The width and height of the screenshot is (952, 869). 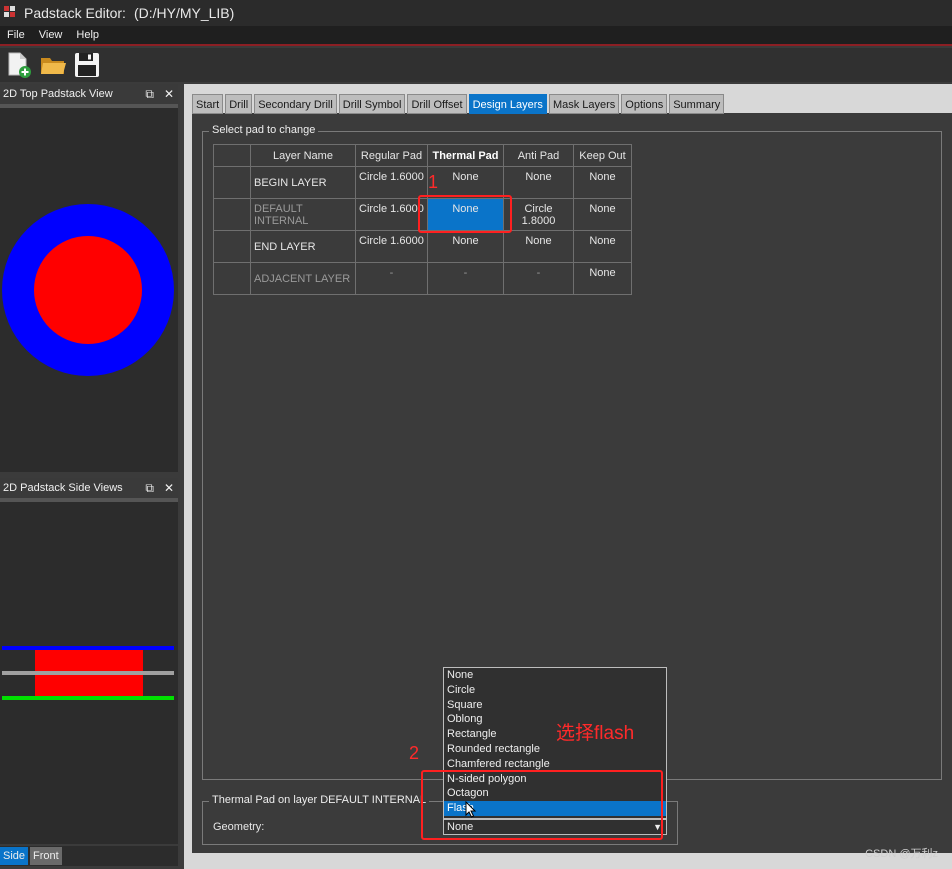 What do you see at coordinates (465, 155) in the screenshot?
I see `column-header: Thermal Pad` at bounding box center [465, 155].